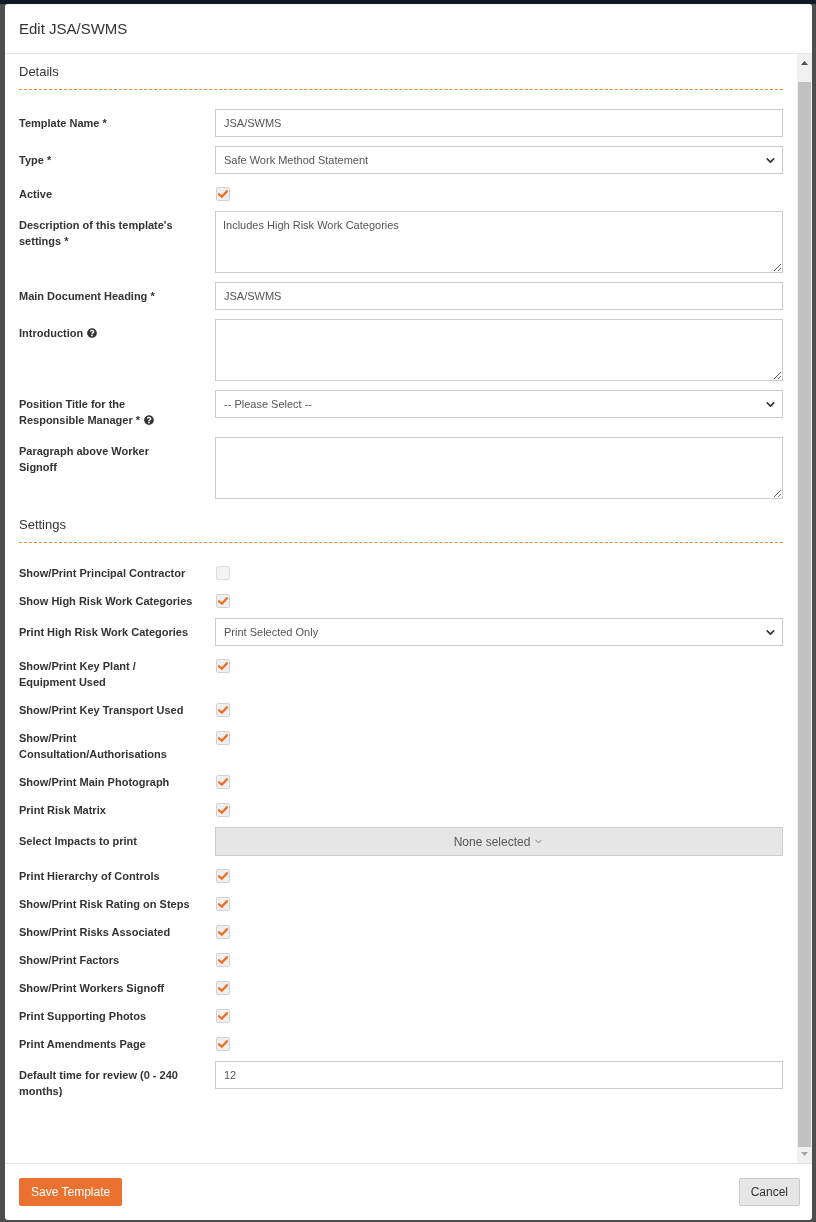 This screenshot has height=1222, width=816. Describe the element at coordinates (80, 412) in the screenshot. I see `field-label: Position Title for the Responsible Manager *` at that location.